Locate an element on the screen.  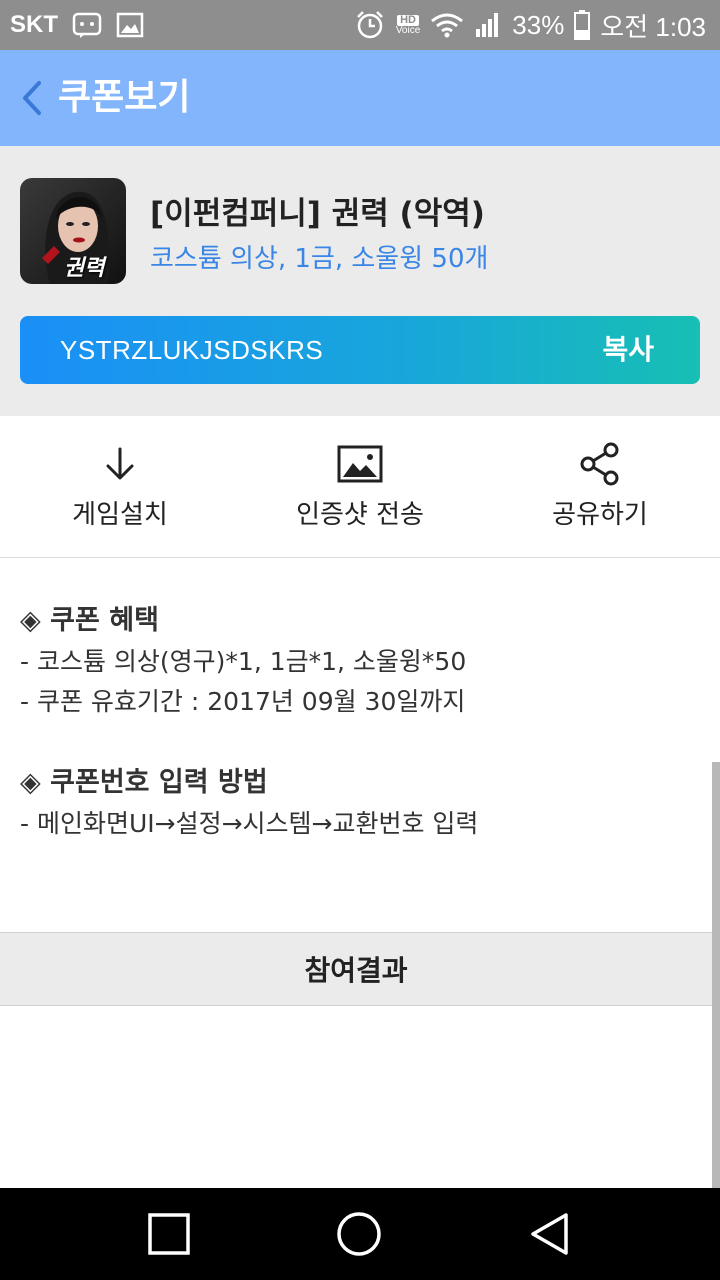
voice-label: Voice is located at coordinates (408, 30).